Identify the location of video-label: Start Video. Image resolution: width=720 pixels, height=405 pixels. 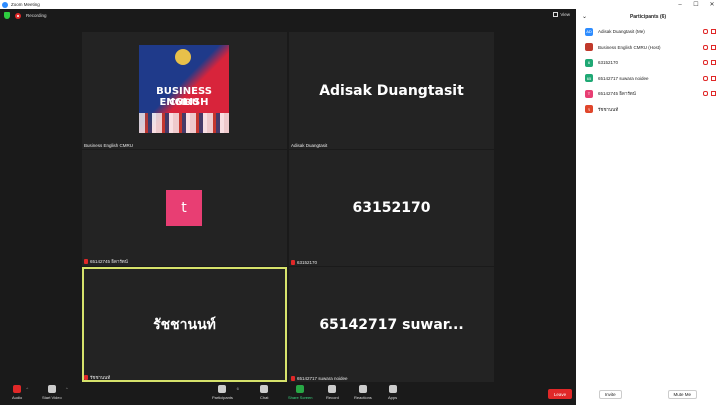
(52, 397).